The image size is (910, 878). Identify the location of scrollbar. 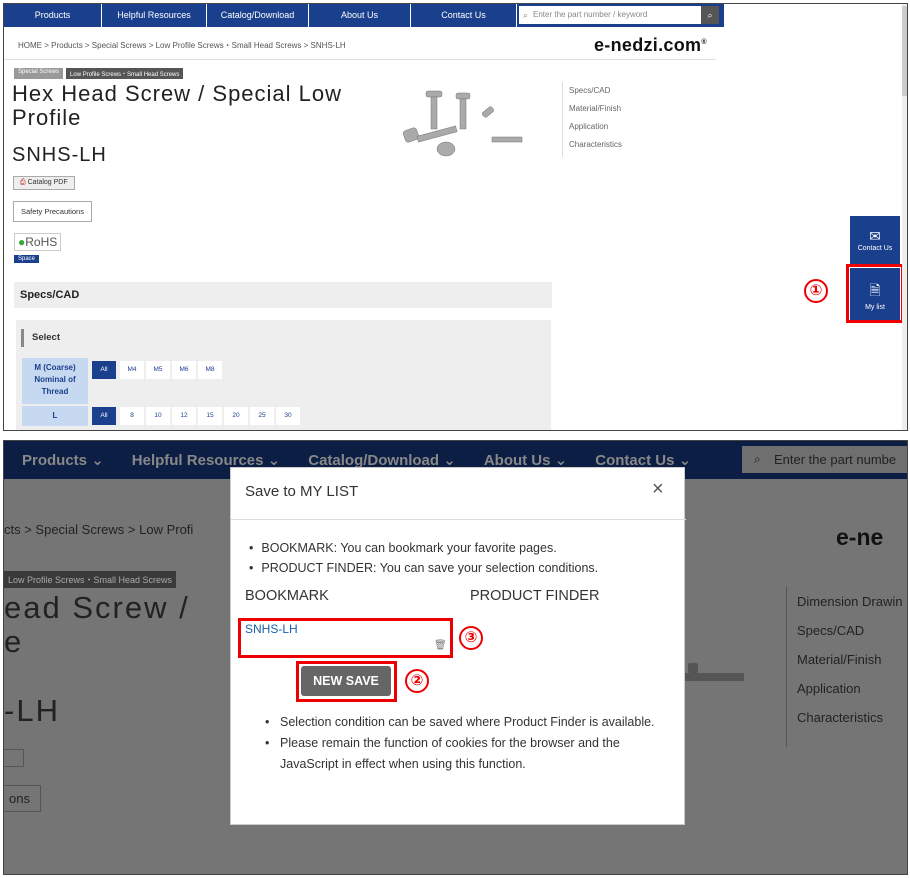
(904, 217).